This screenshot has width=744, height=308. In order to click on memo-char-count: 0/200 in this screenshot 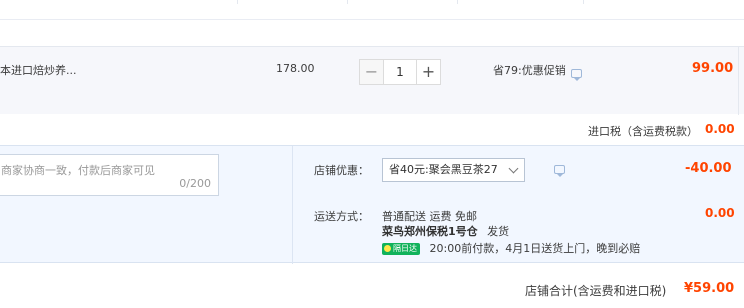, I will do `click(195, 183)`.